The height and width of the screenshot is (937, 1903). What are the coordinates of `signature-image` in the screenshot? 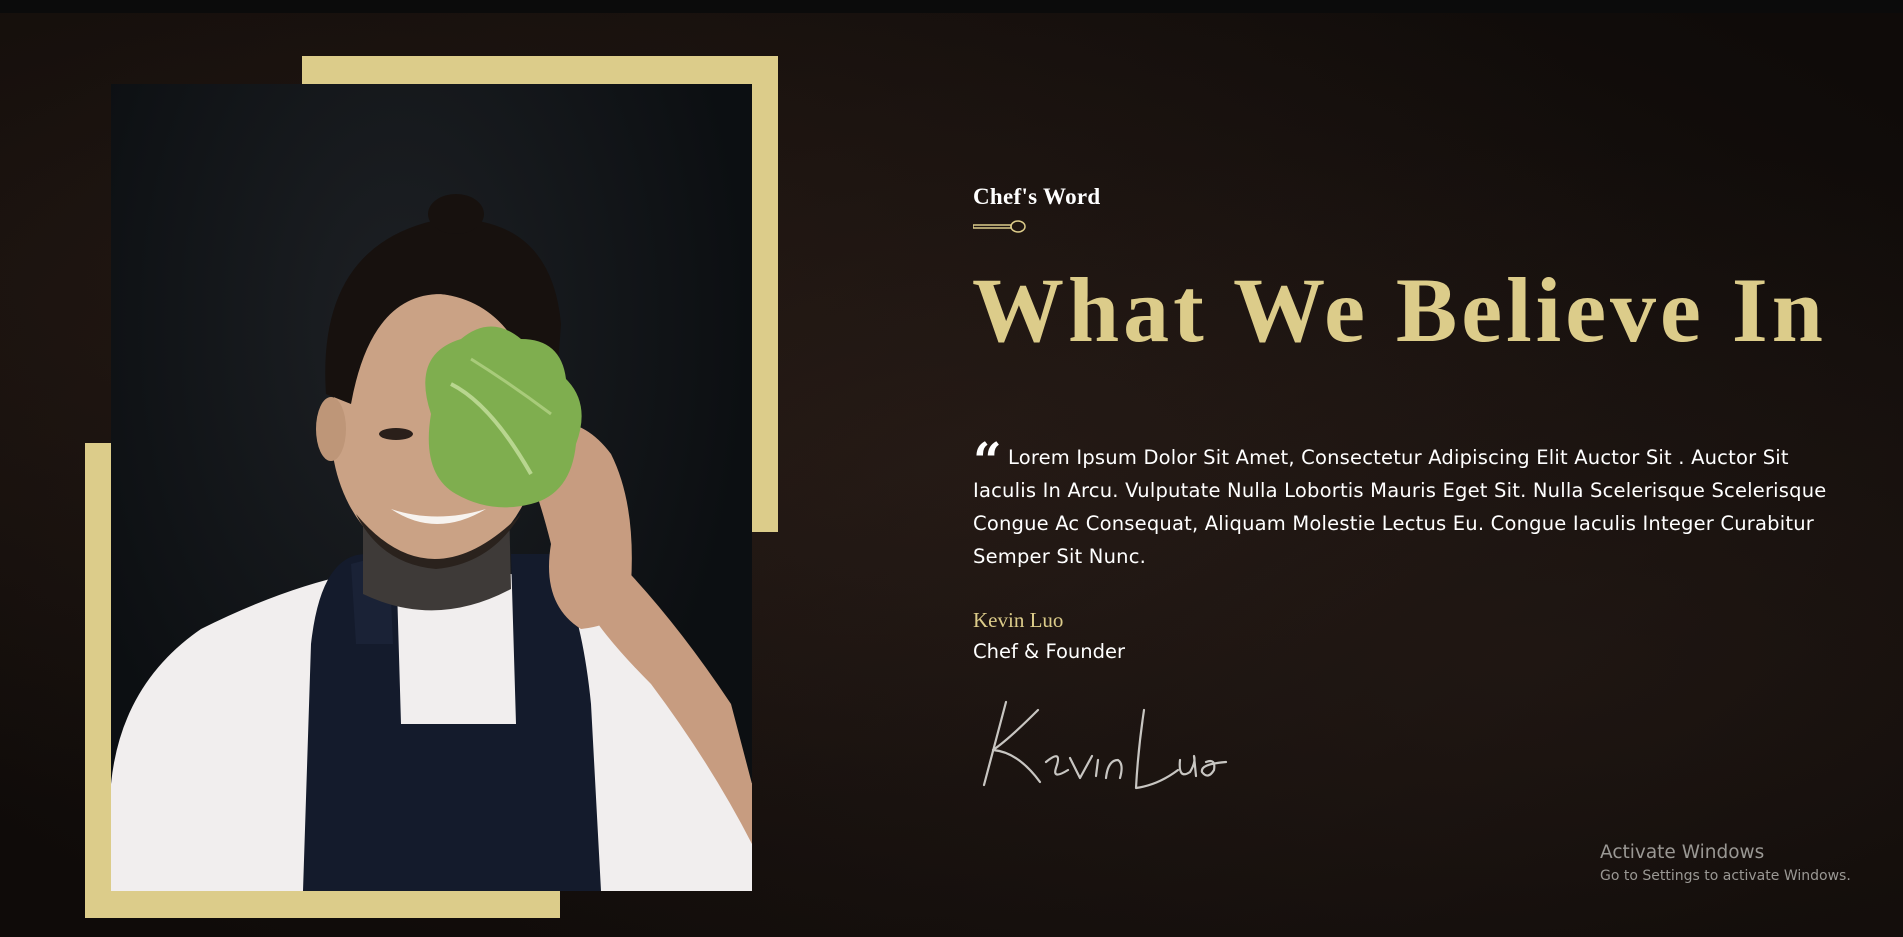 It's located at (1105, 745).